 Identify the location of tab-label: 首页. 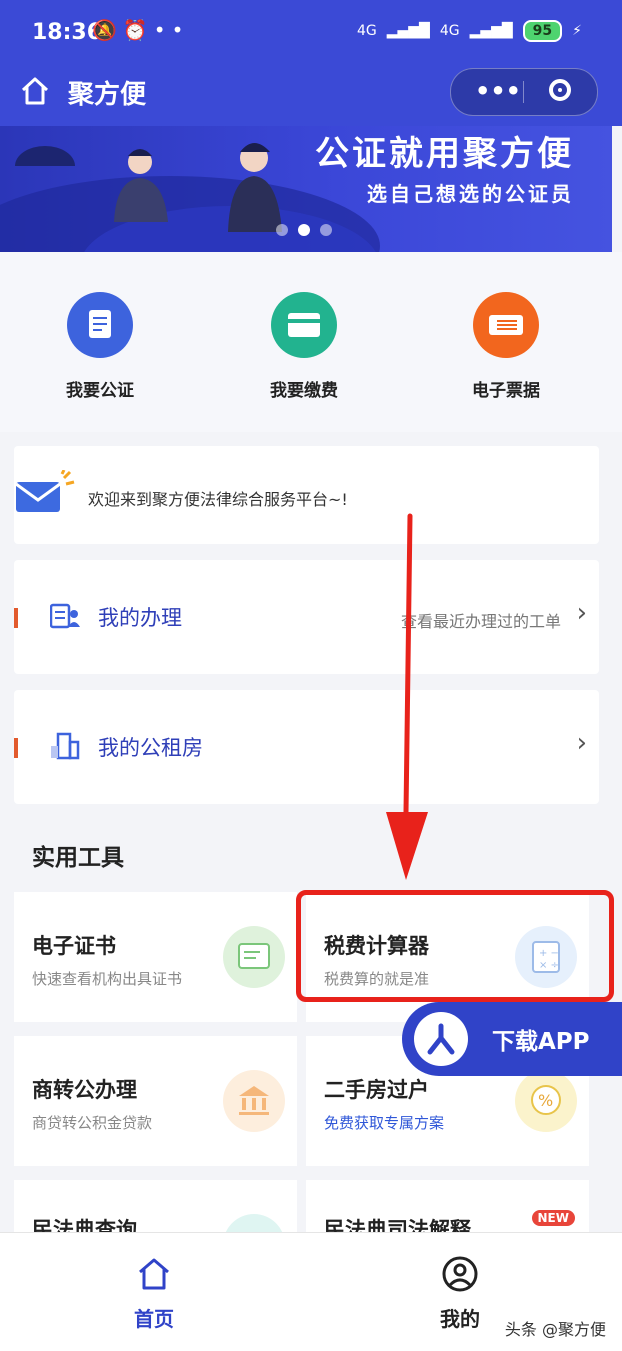
(154, 1319).